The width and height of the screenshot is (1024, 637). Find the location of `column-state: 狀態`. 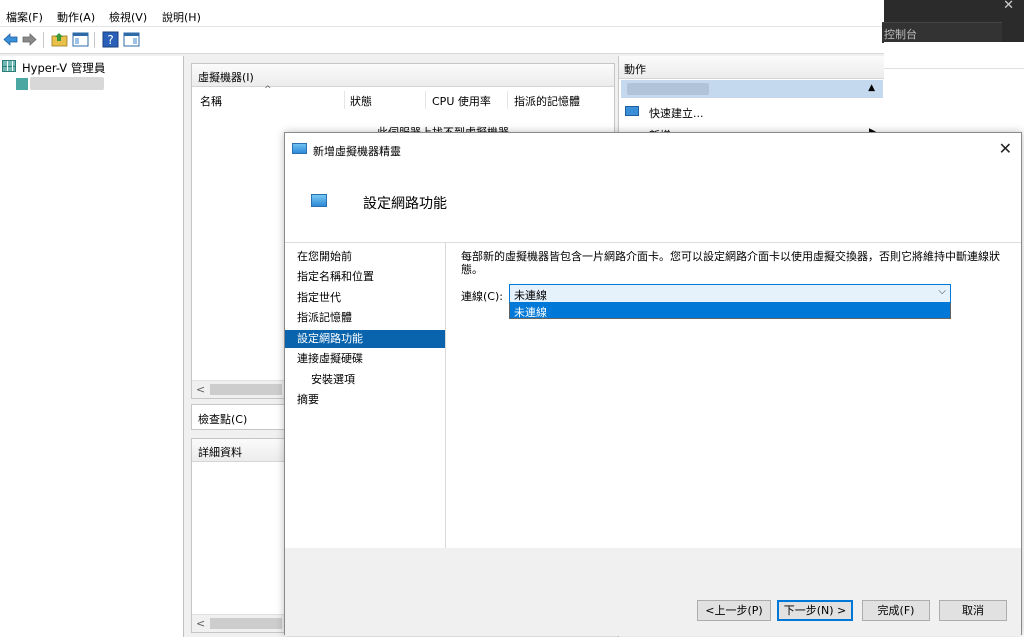

column-state: 狀態 is located at coordinates (361, 101).